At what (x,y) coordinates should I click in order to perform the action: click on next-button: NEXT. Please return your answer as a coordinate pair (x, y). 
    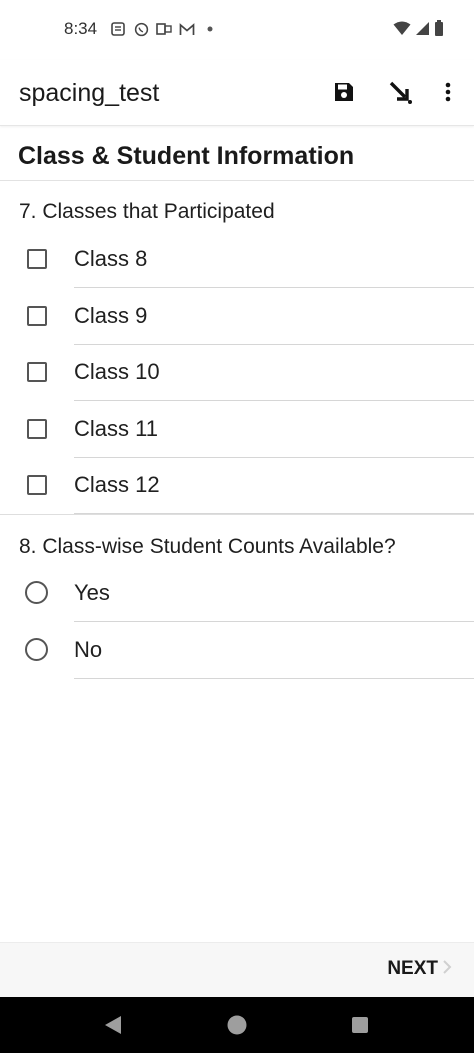
    Looking at the image, I should click on (419, 969).